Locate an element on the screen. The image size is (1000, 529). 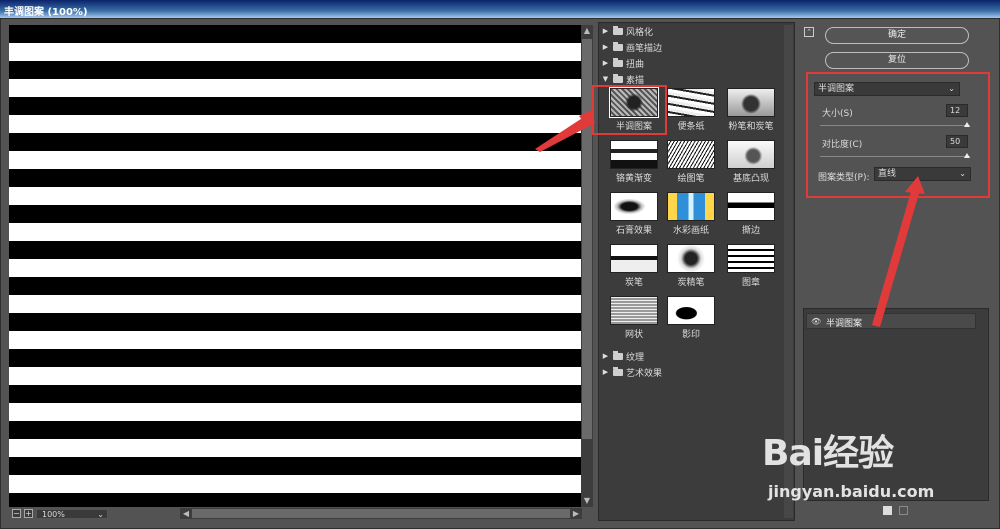
baidu-watermark: Bai经验 jingyan.baidu.com is located at coordinates (848, 462).